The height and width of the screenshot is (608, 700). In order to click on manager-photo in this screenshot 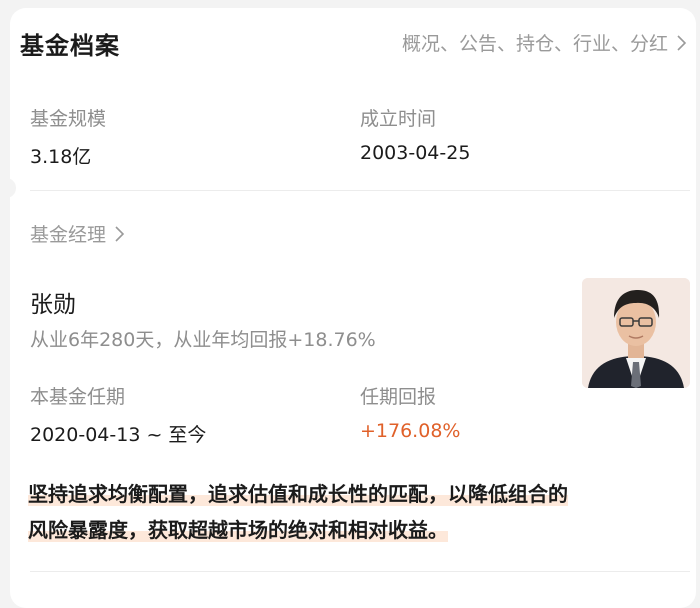, I will do `click(636, 333)`.